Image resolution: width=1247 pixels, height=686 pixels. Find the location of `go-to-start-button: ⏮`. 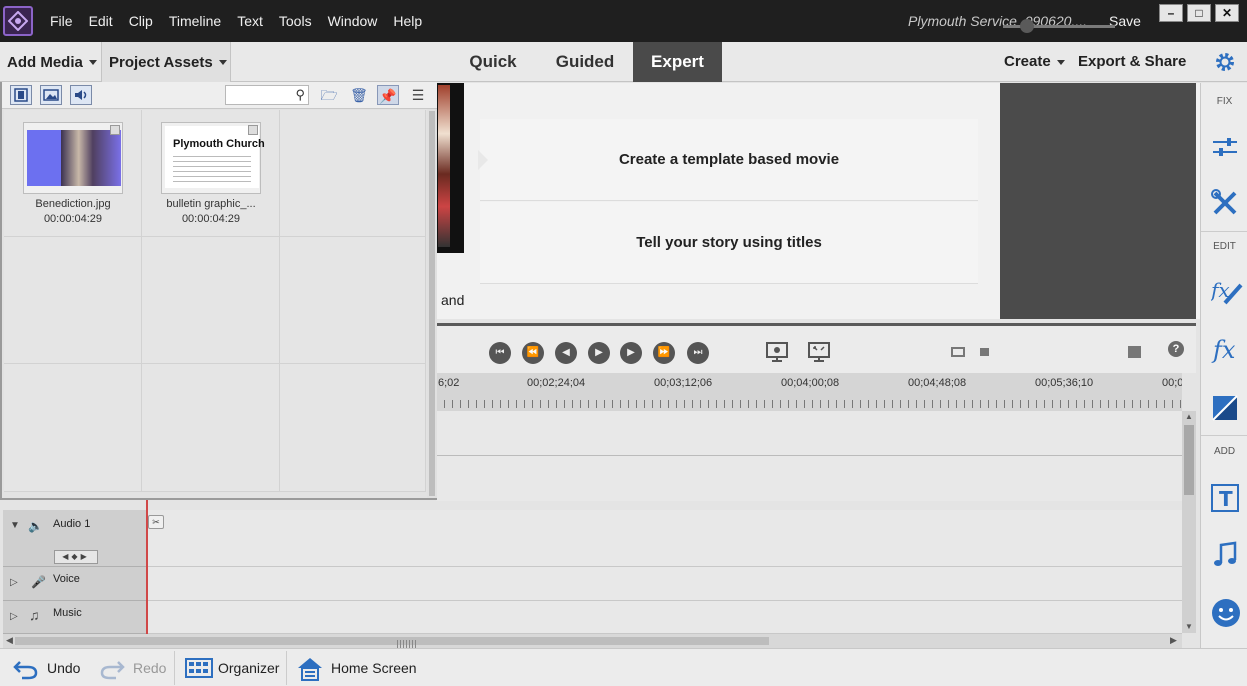

go-to-start-button: ⏮ is located at coordinates (500, 353).